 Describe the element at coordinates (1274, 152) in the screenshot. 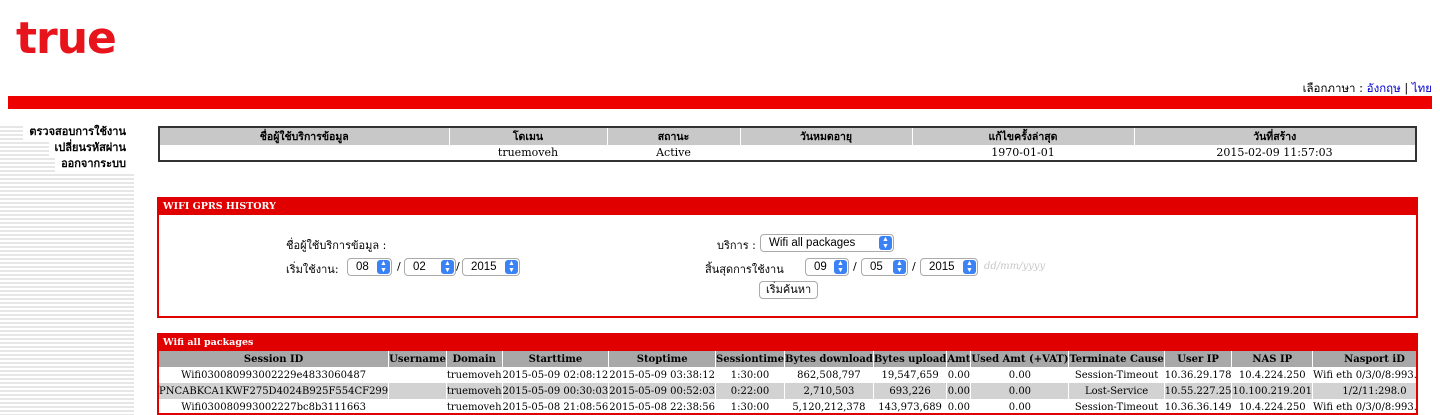

I see `account-created: 2015-02-09 11:57:03` at that location.